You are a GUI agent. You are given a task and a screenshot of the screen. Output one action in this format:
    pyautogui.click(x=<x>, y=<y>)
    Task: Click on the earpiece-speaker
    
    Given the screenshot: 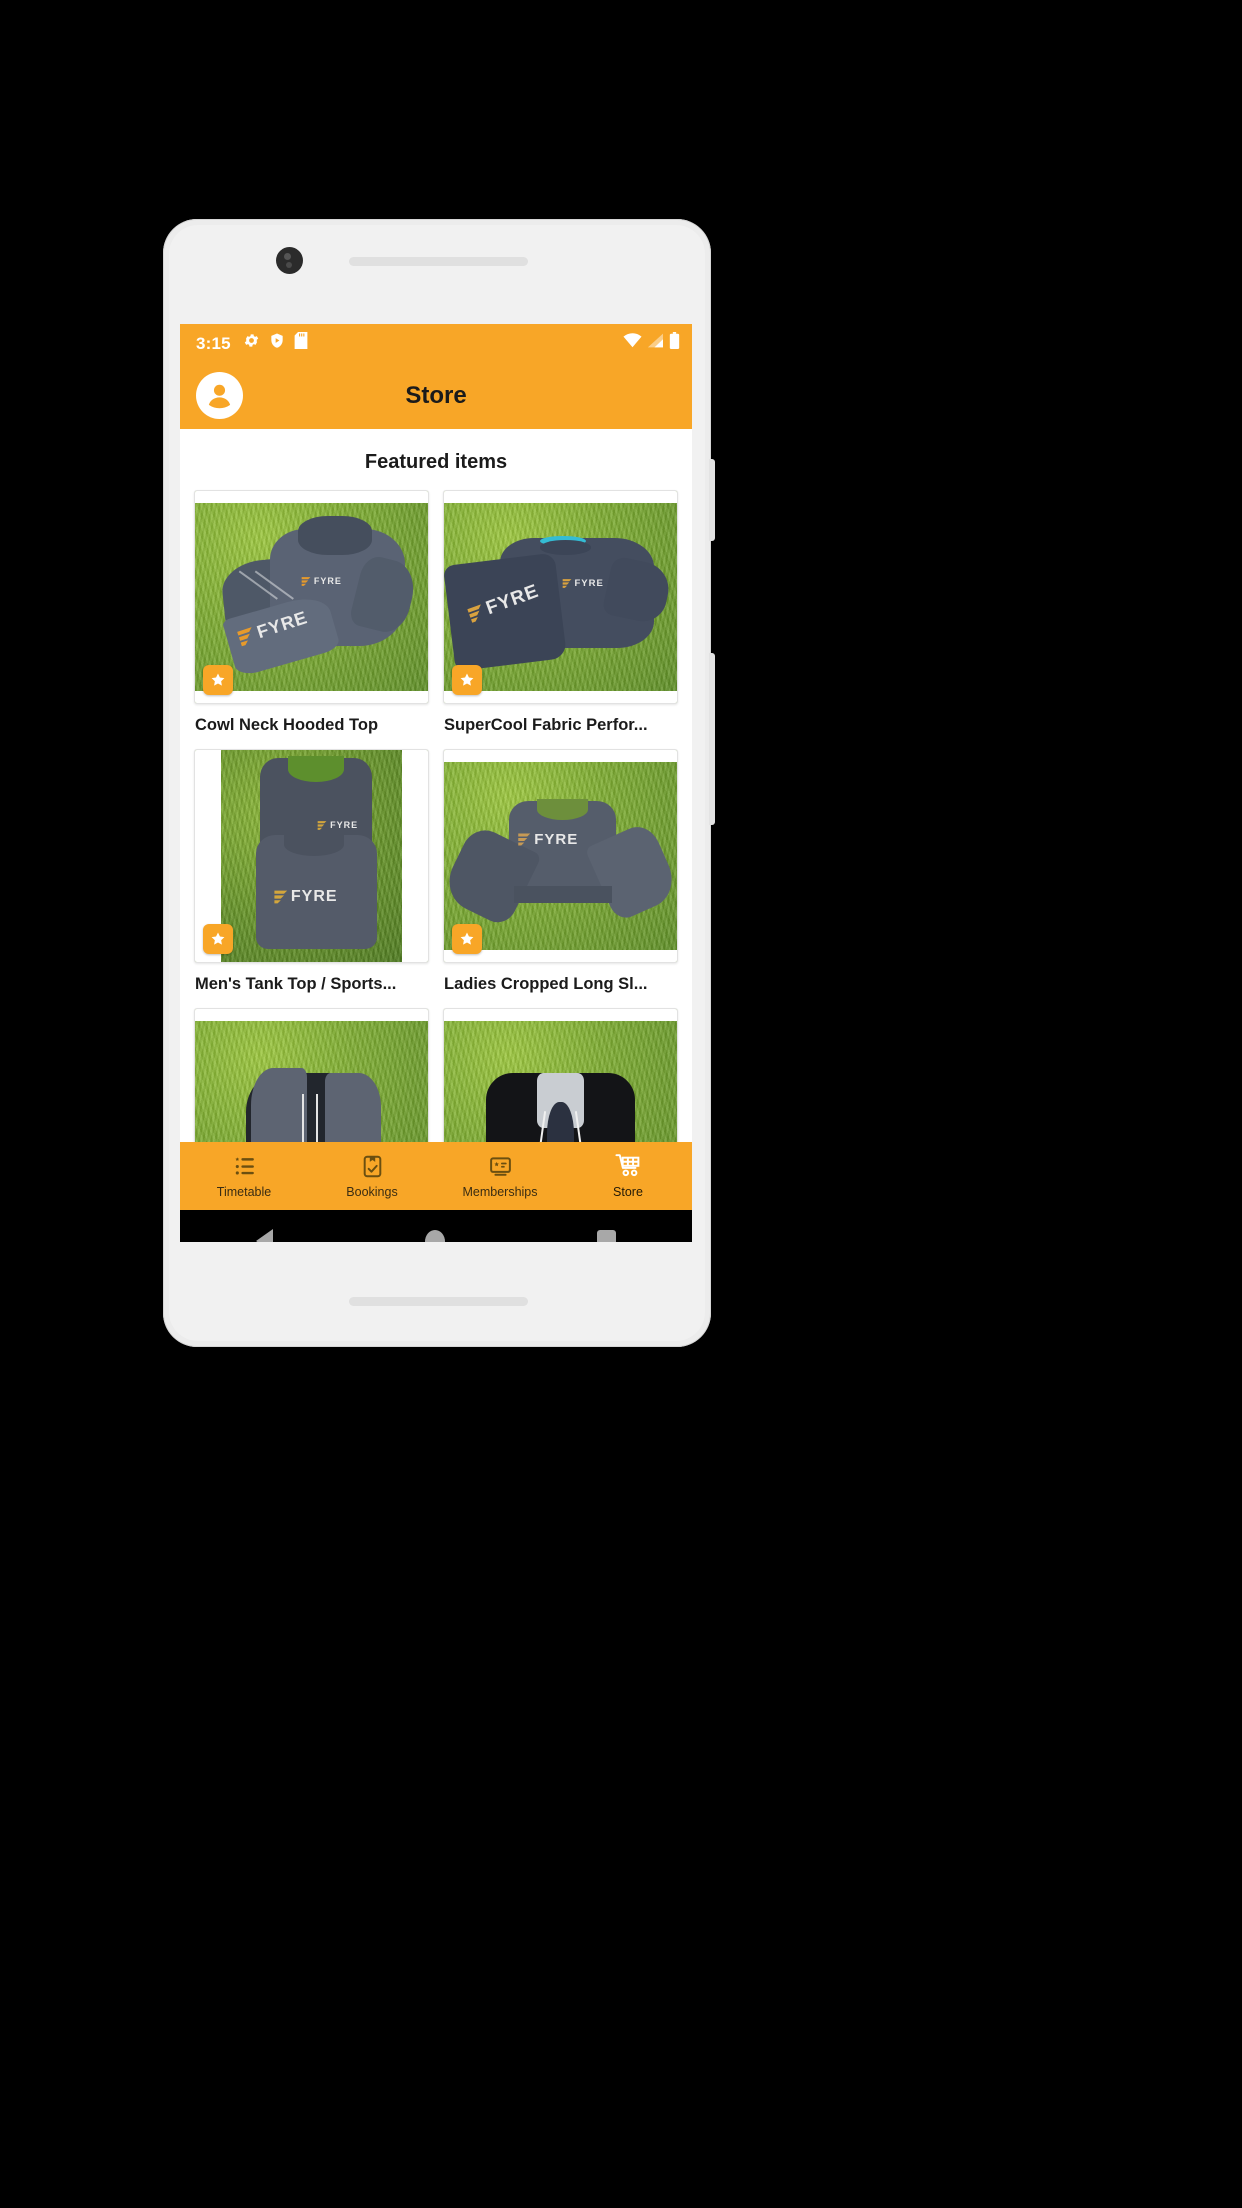 What is the action you would take?
    pyautogui.click(x=438, y=261)
    